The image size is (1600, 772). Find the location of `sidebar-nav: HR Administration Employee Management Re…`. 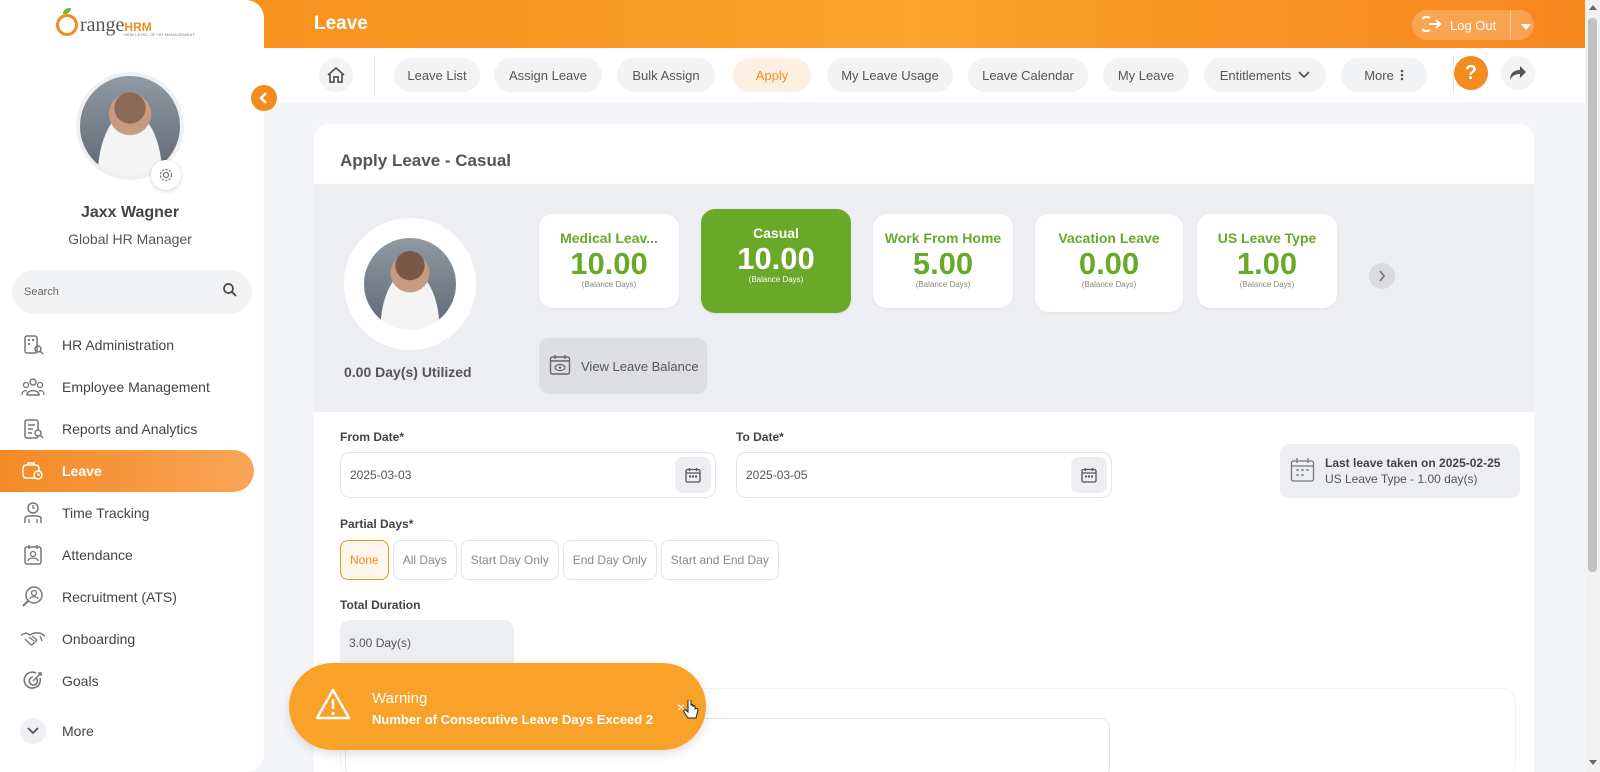

sidebar-nav: HR Administration Employee Management Re… is located at coordinates (127, 513).